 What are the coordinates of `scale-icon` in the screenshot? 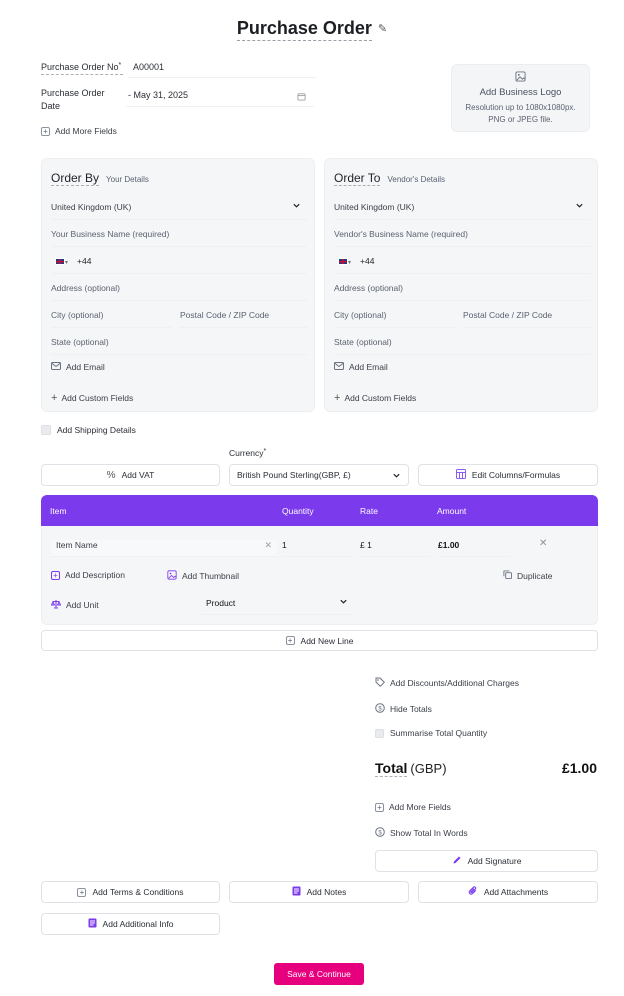 It's located at (56, 605).